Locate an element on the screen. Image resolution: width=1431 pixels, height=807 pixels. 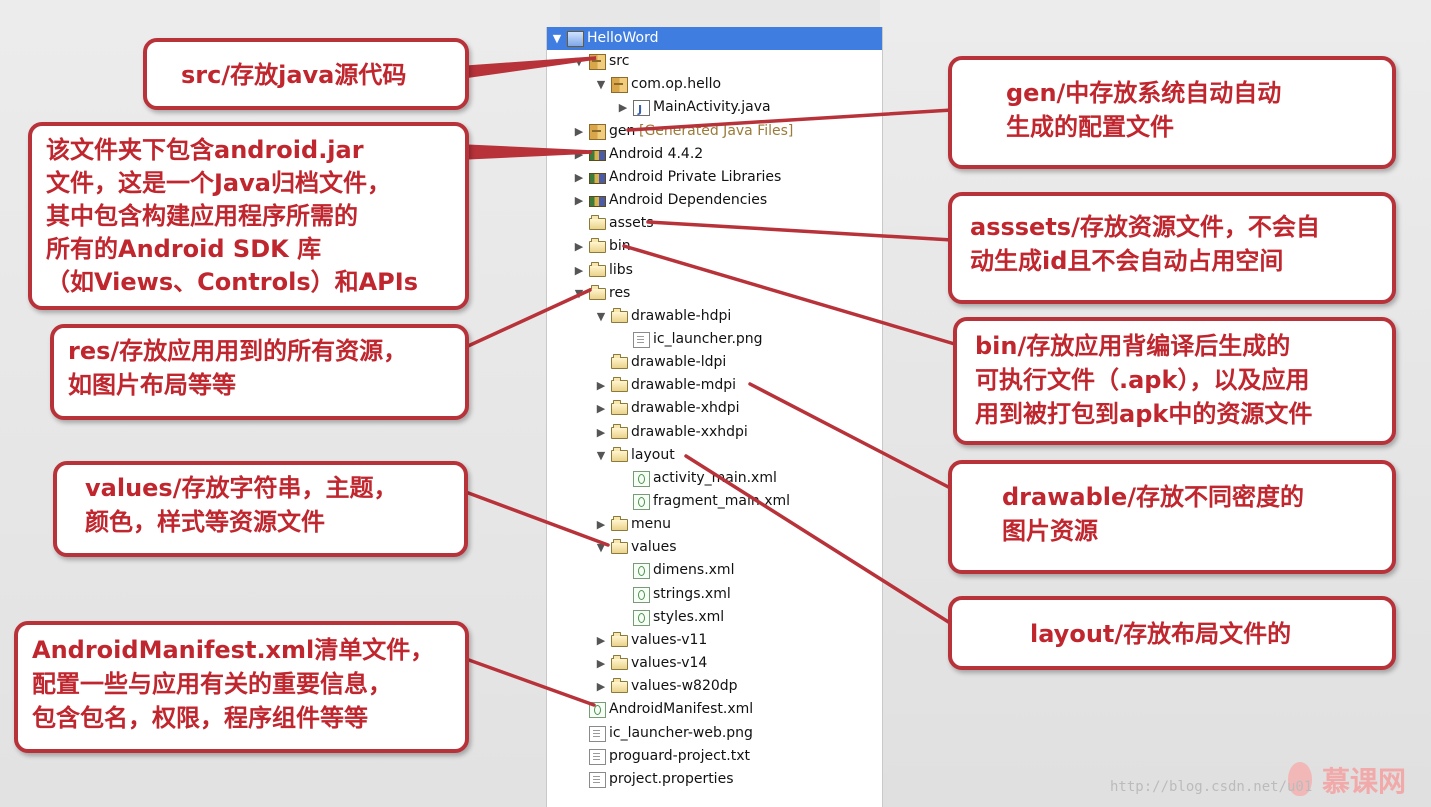
callout-gen: gen/中存放系统自动自动 生成的配置文件 is located at coordinates (1172, 112).